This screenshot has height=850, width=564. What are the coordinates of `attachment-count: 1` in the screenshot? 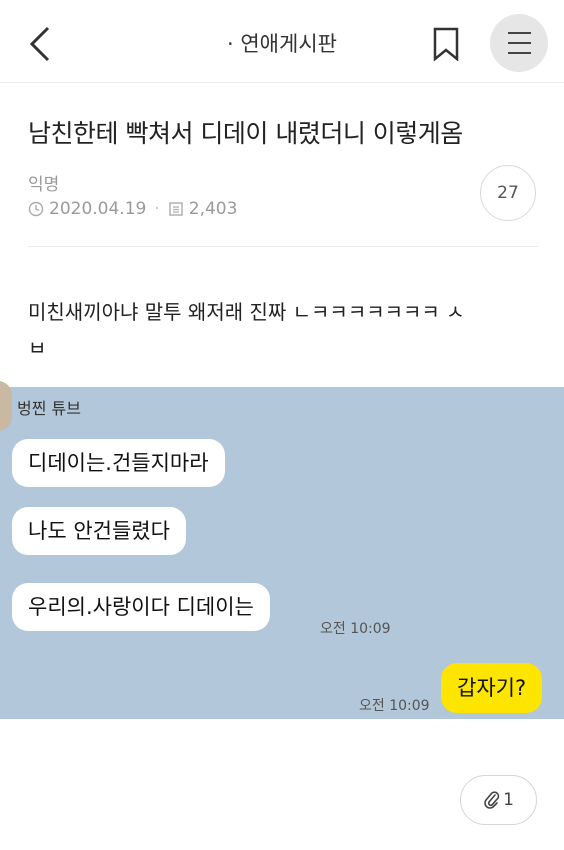 It's located at (508, 800).